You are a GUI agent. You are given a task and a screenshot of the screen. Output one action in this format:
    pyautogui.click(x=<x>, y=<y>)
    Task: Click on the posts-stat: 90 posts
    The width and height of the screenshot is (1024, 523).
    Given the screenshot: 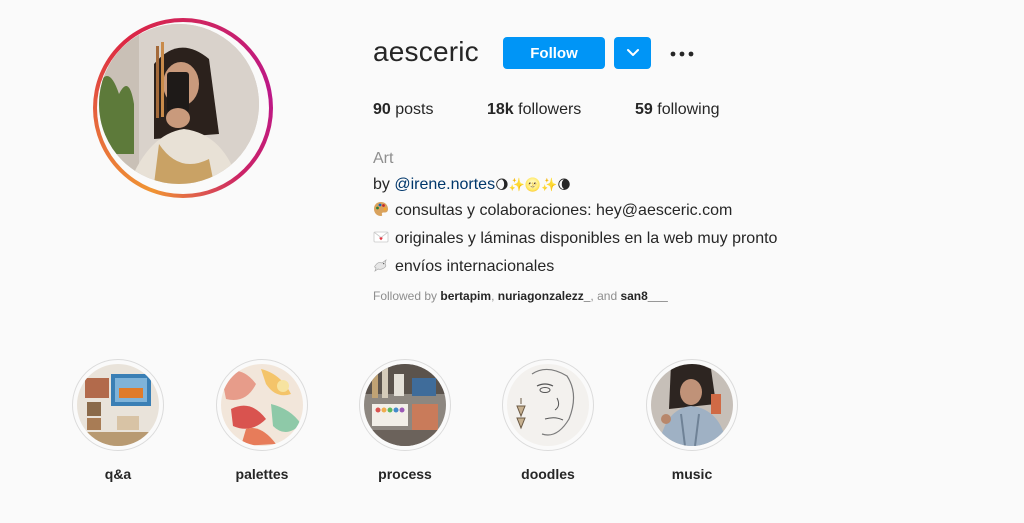 What is the action you would take?
    pyautogui.click(x=403, y=110)
    